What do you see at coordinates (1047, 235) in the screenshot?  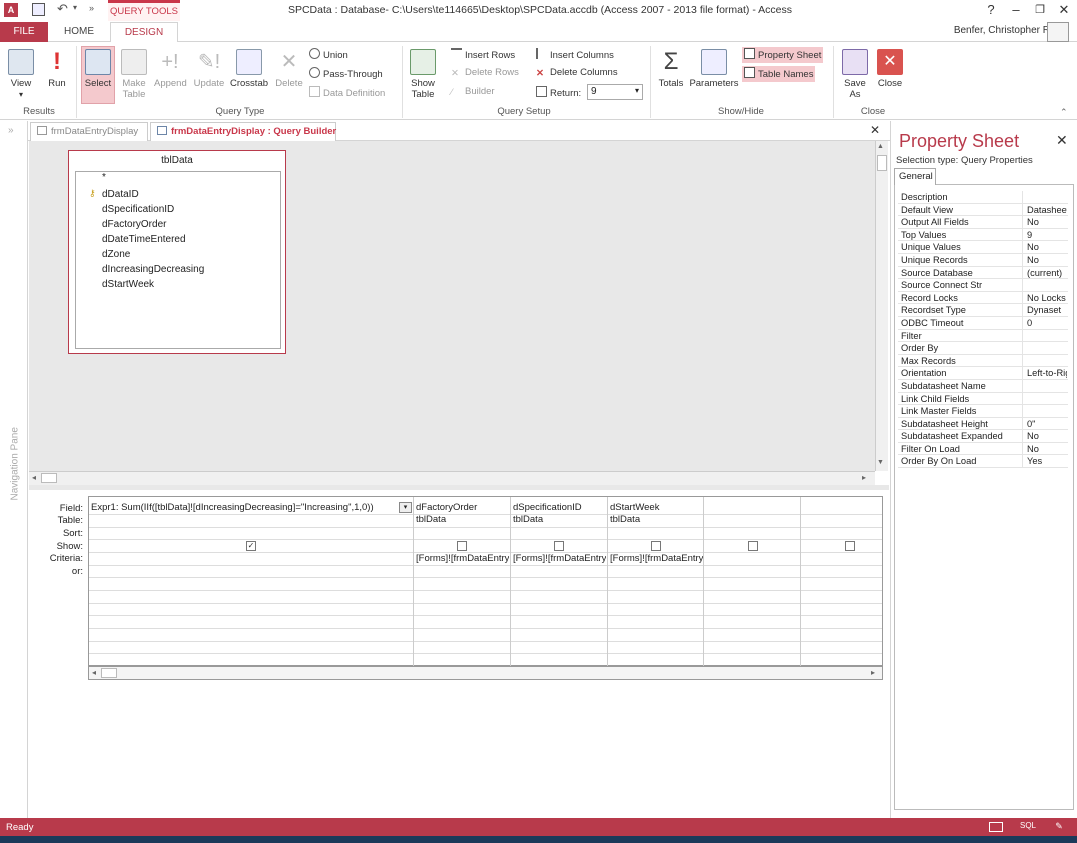 I see `property-value: 9` at bounding box center [1047, 235].